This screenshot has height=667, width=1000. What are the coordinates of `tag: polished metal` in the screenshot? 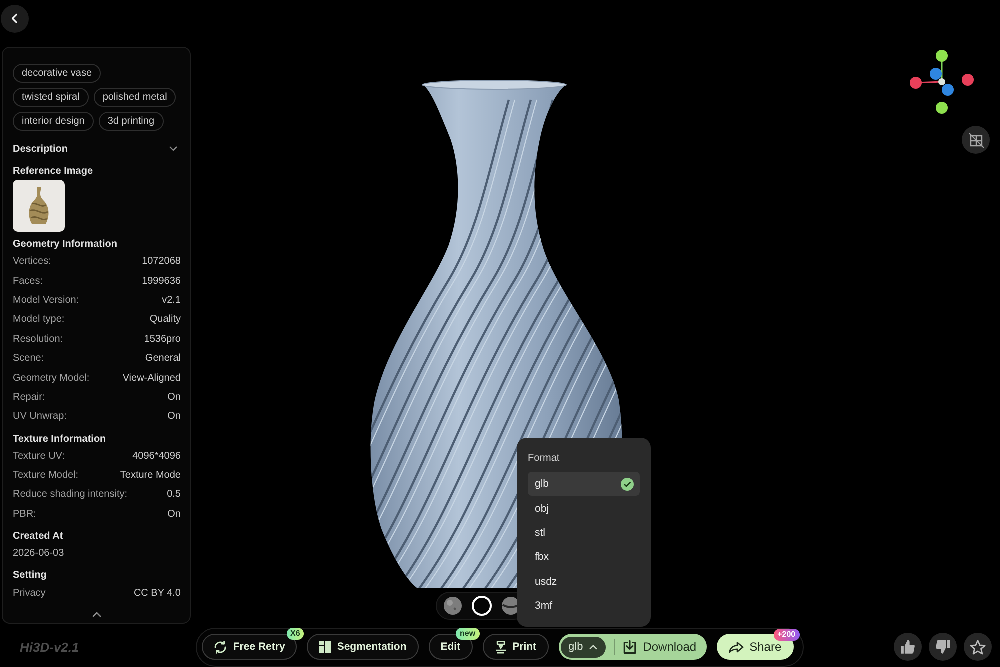 It's located at (135, 97).